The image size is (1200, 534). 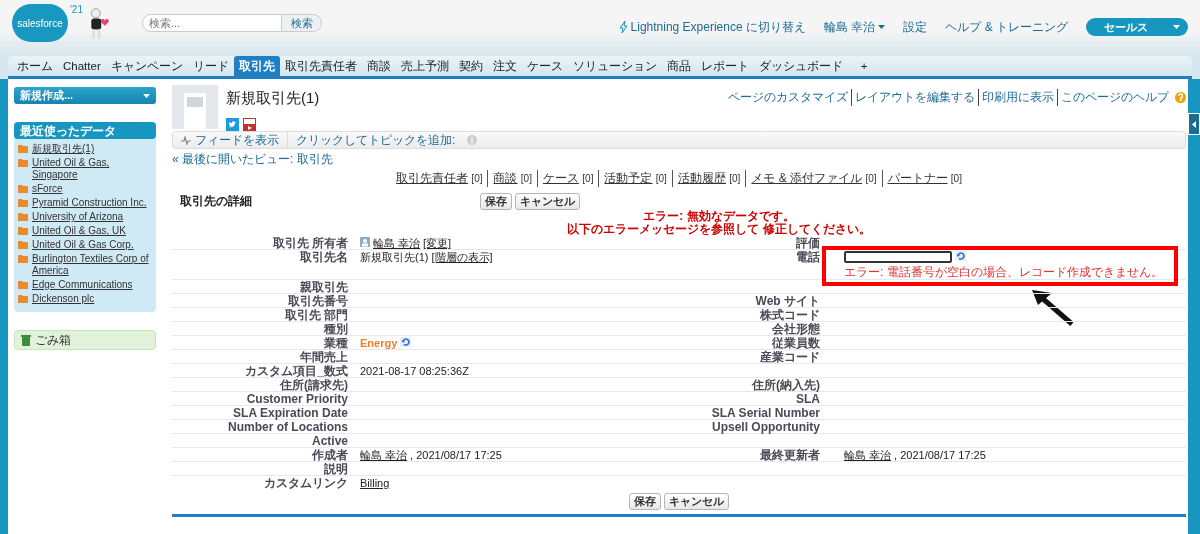 I want to click on field-error: エラー: 電話番号が空白の場合、レコード作成できません。, so click(x=1004, y=272).